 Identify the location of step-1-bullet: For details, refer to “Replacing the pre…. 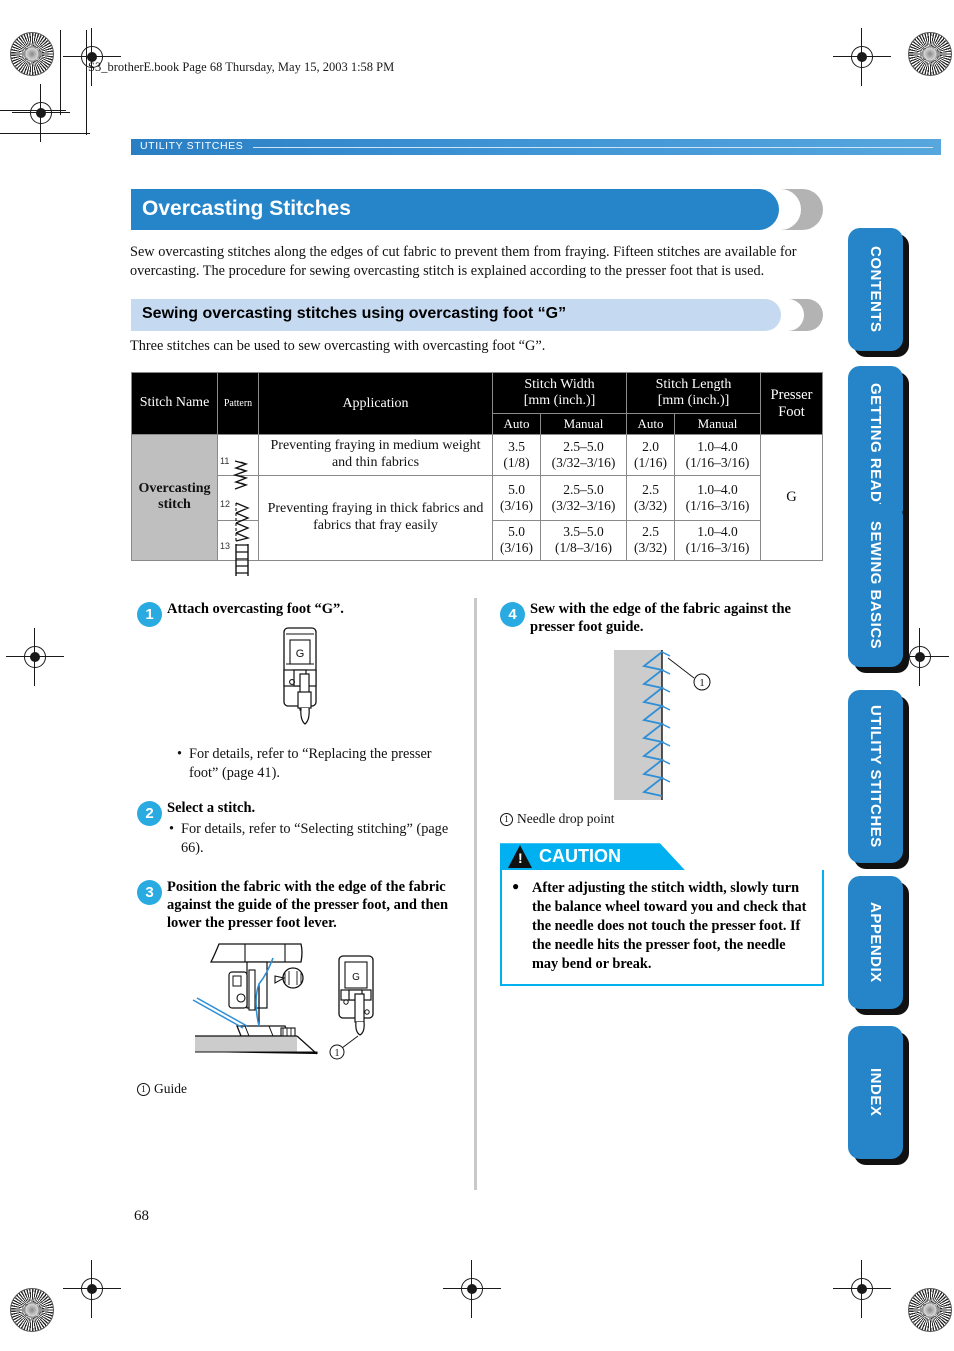
(318, 763).